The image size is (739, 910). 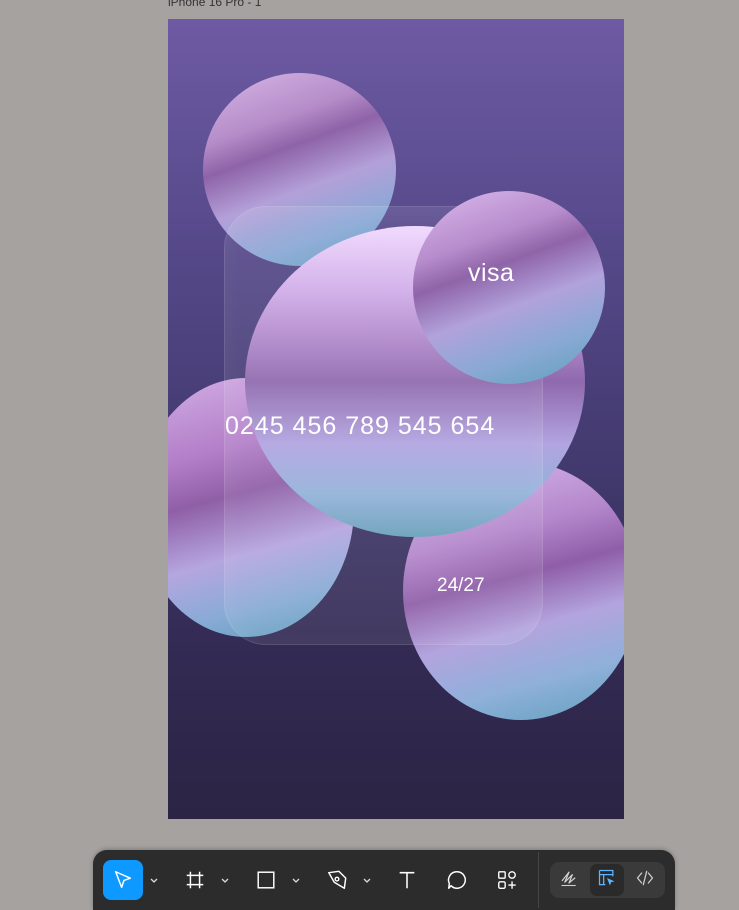 I want to click on text-tool-button, so click(x=407, y=880).